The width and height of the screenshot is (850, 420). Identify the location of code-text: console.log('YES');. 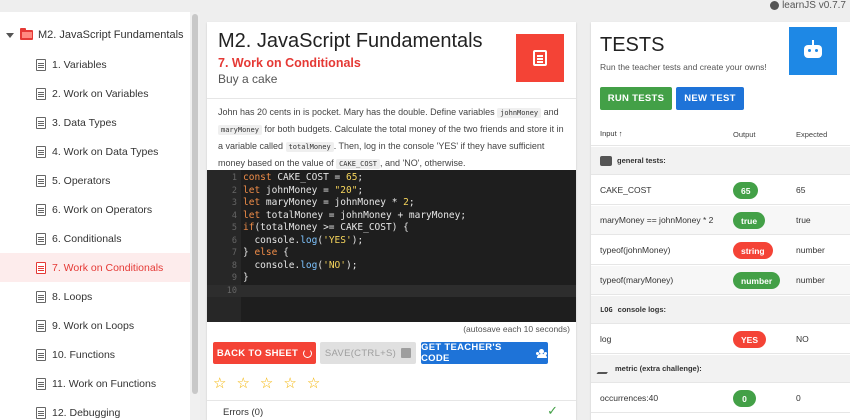
(303, 240).